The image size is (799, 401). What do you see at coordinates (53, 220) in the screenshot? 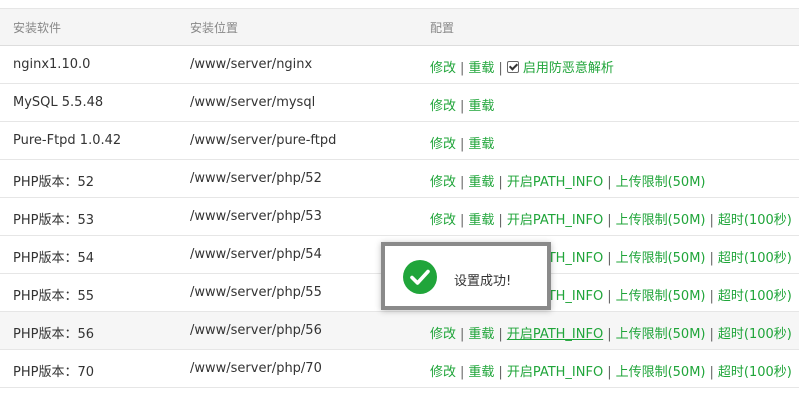
I see `software-name: PHP版本：53` at bounding box center [53, 220].